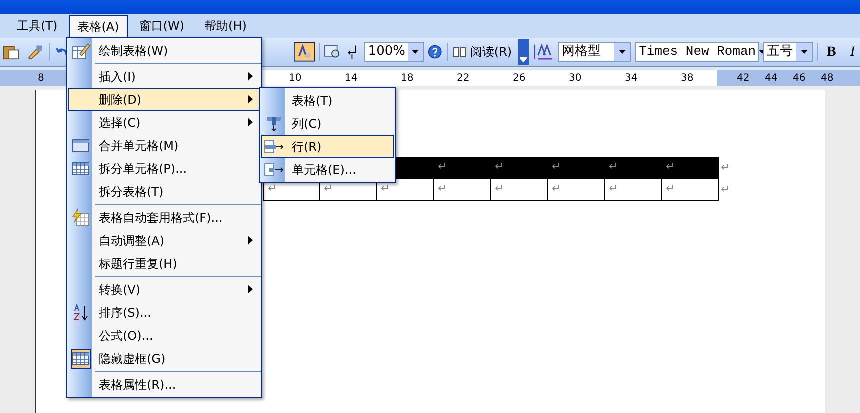 The height and width of the screenshot is (413, 860). I want to click on font-size-dropdown: 五号, so click(788, 52).